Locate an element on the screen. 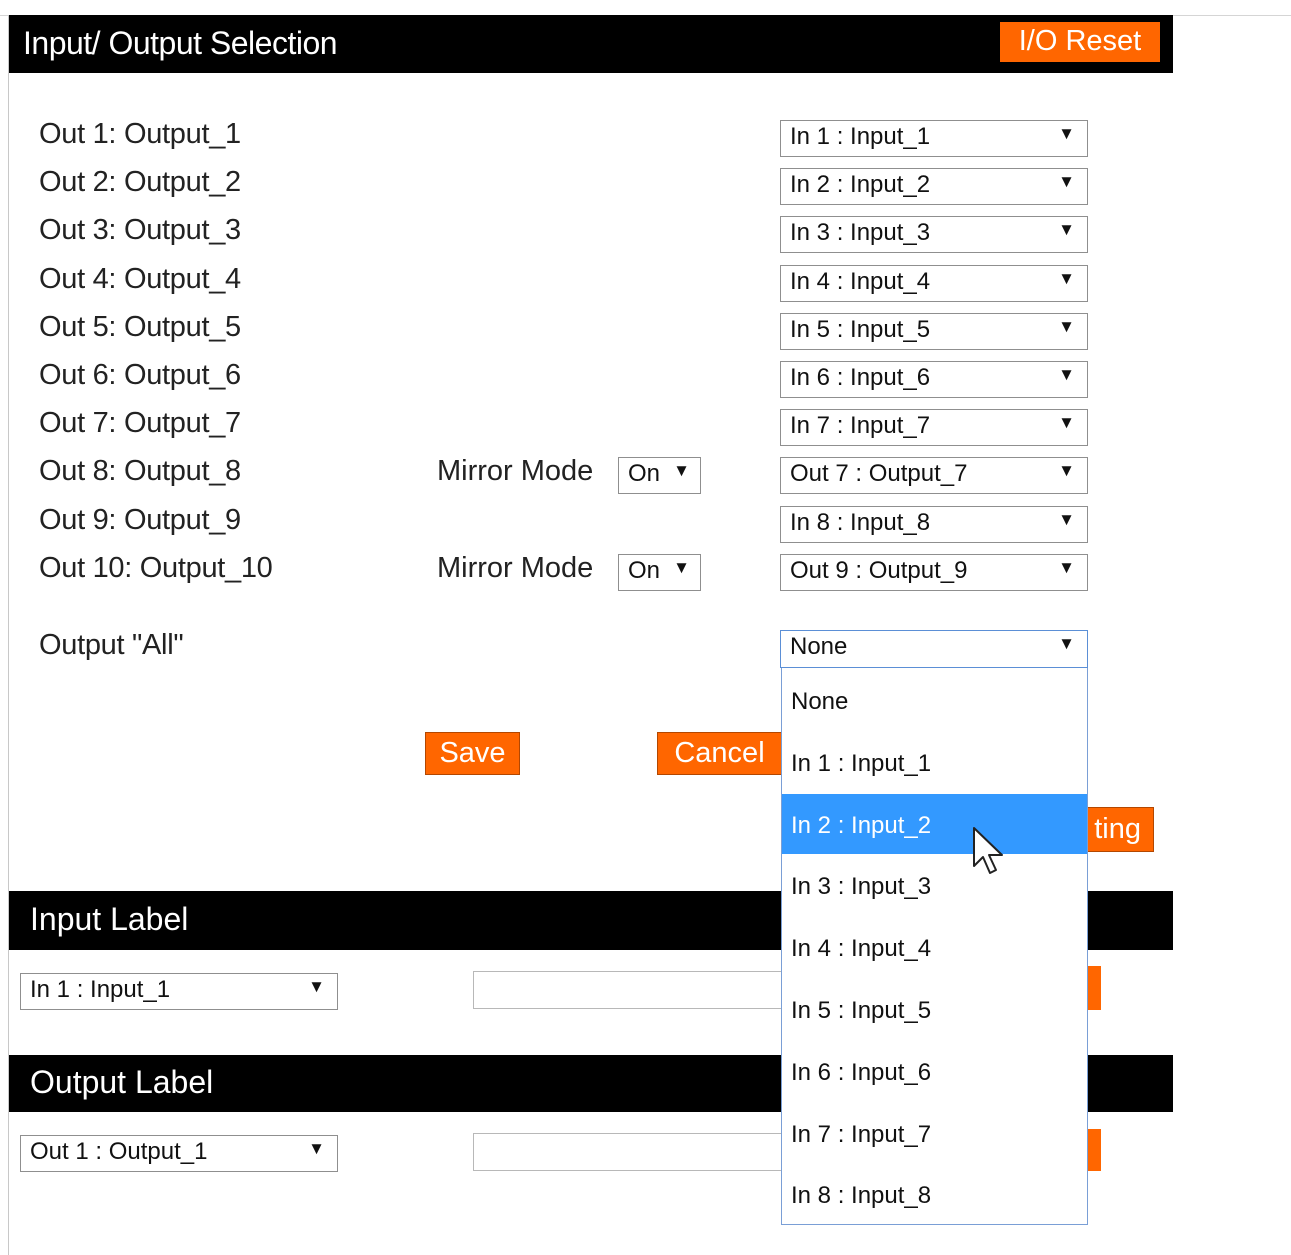 The width and height of the screenshot is (1291, 1255). input-label-select: In 1 : Input_1 ▼ is located at coordinates (179, 991).